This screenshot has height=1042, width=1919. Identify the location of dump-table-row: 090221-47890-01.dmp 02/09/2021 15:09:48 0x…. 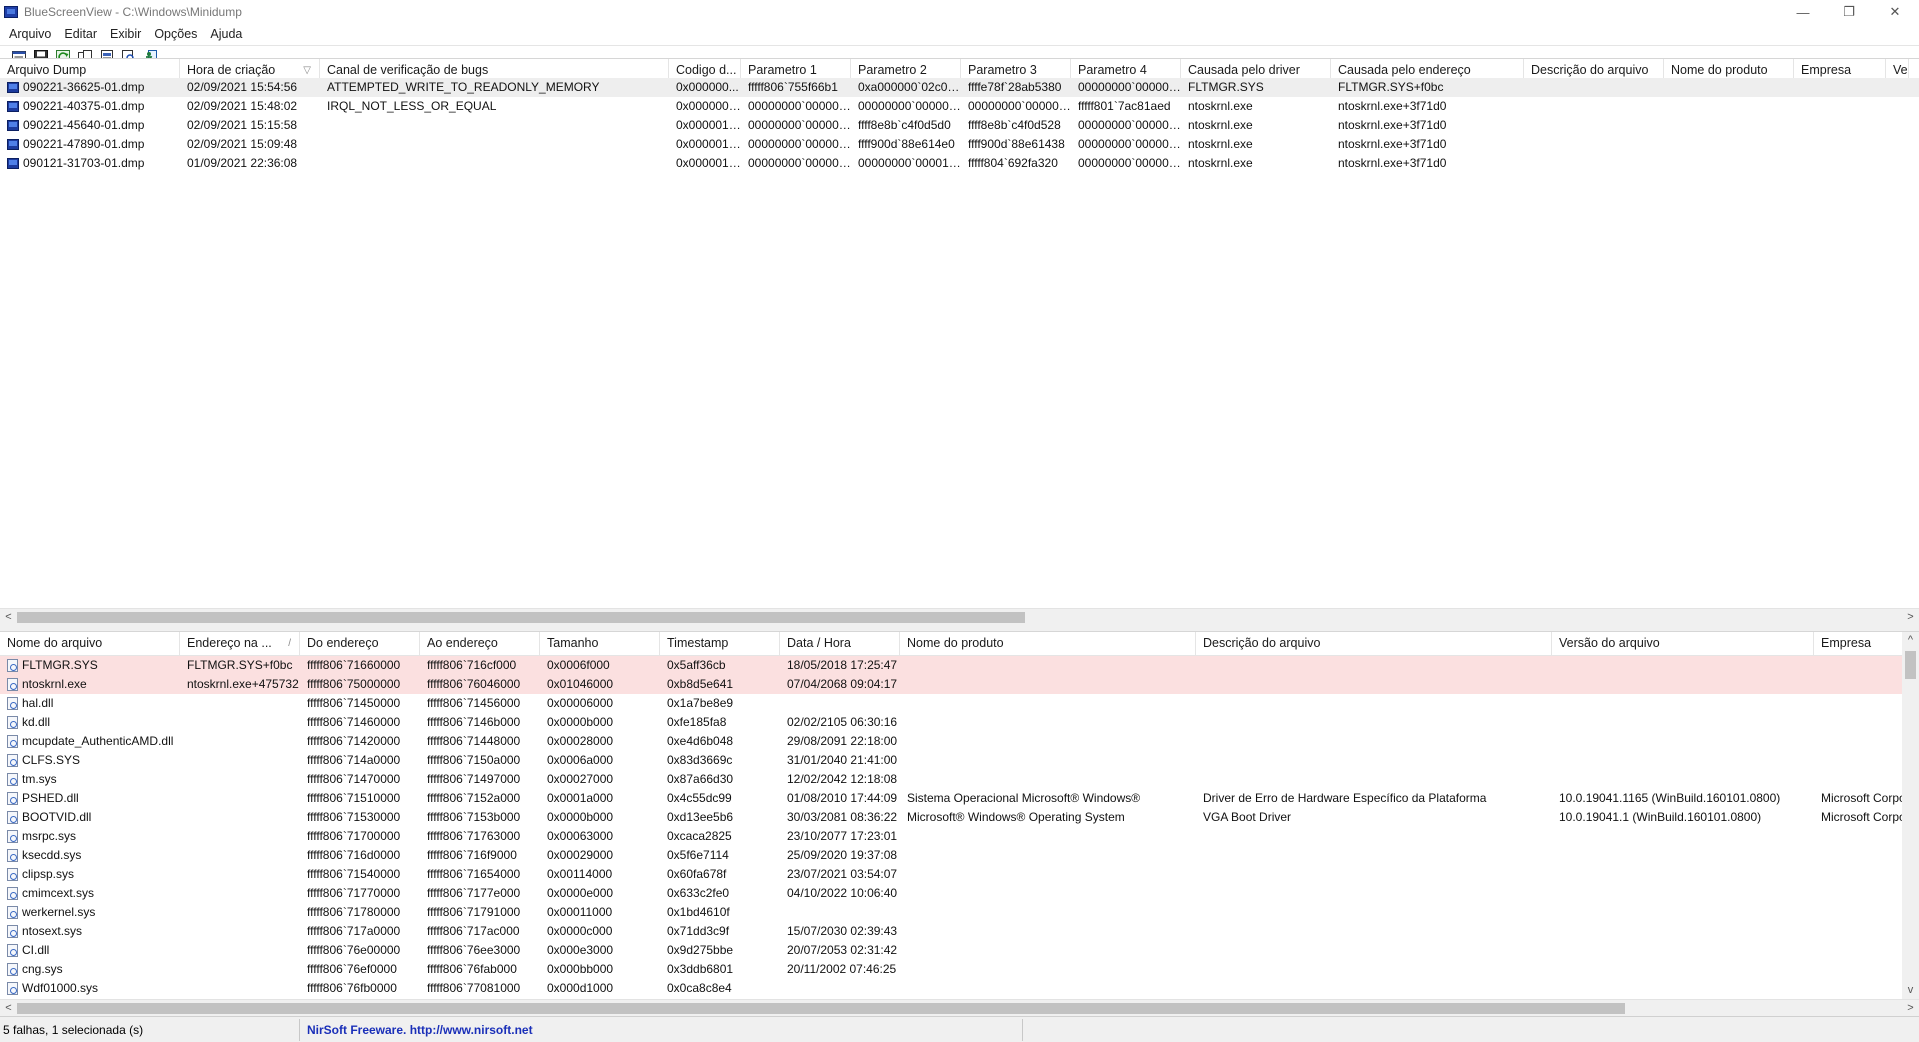
(959, 144).